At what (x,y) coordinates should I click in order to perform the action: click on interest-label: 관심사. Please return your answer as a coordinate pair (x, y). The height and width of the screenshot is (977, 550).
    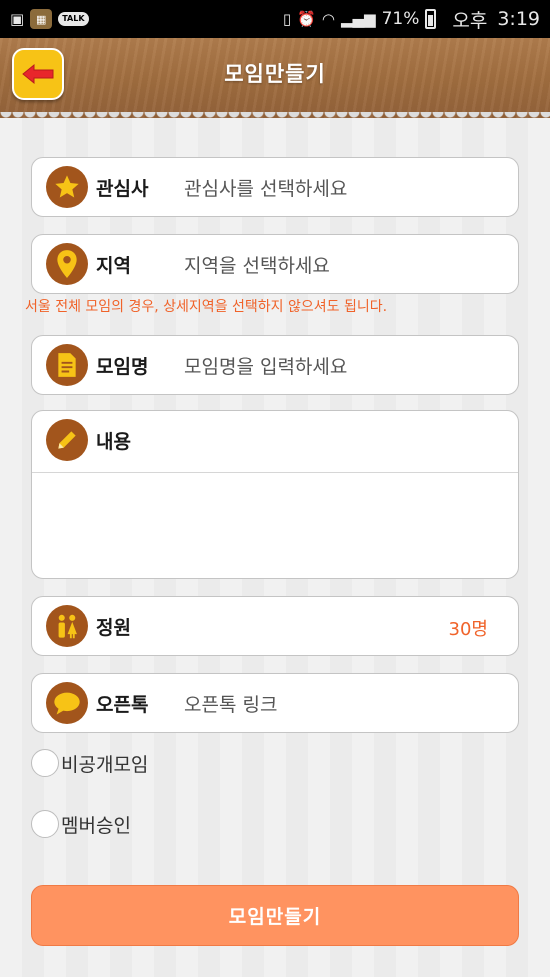
    Looking at the image, I should click on (122, 189).